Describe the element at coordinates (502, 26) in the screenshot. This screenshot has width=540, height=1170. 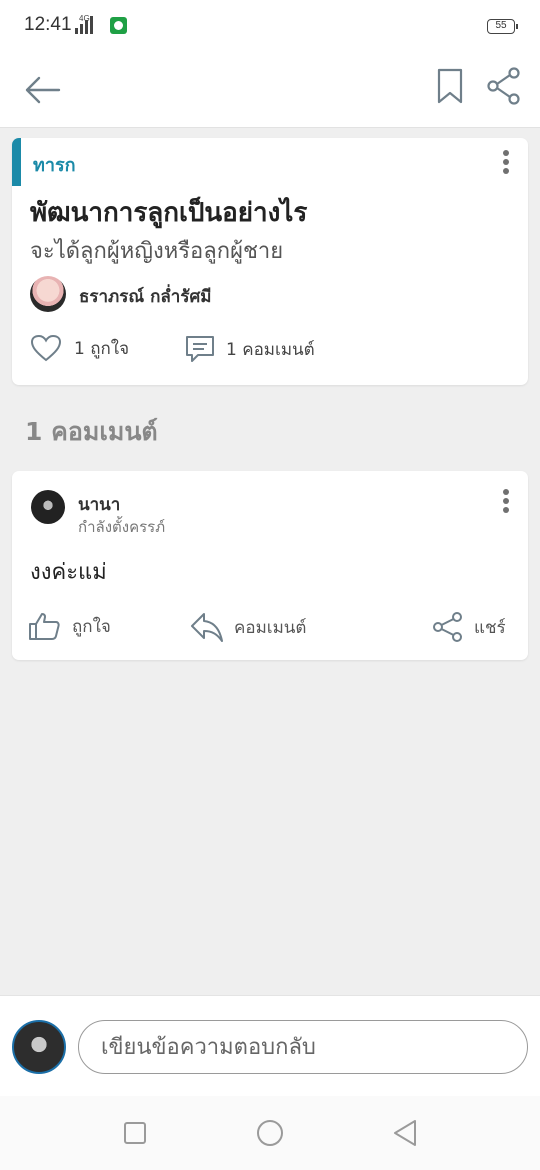
I see `battery-icon: 55` at that location.